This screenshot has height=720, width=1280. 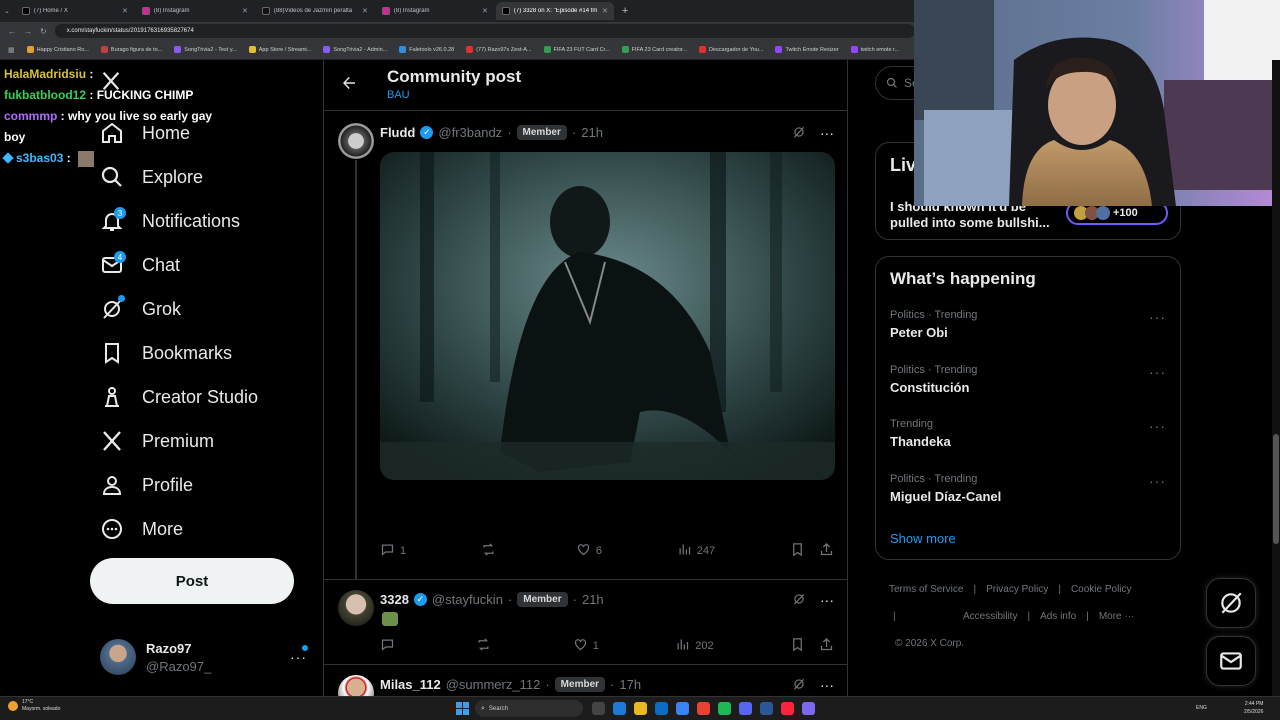 I want to click on account-switcher: Razo97 @Razo97_ ···, so click(x=206, y=657).